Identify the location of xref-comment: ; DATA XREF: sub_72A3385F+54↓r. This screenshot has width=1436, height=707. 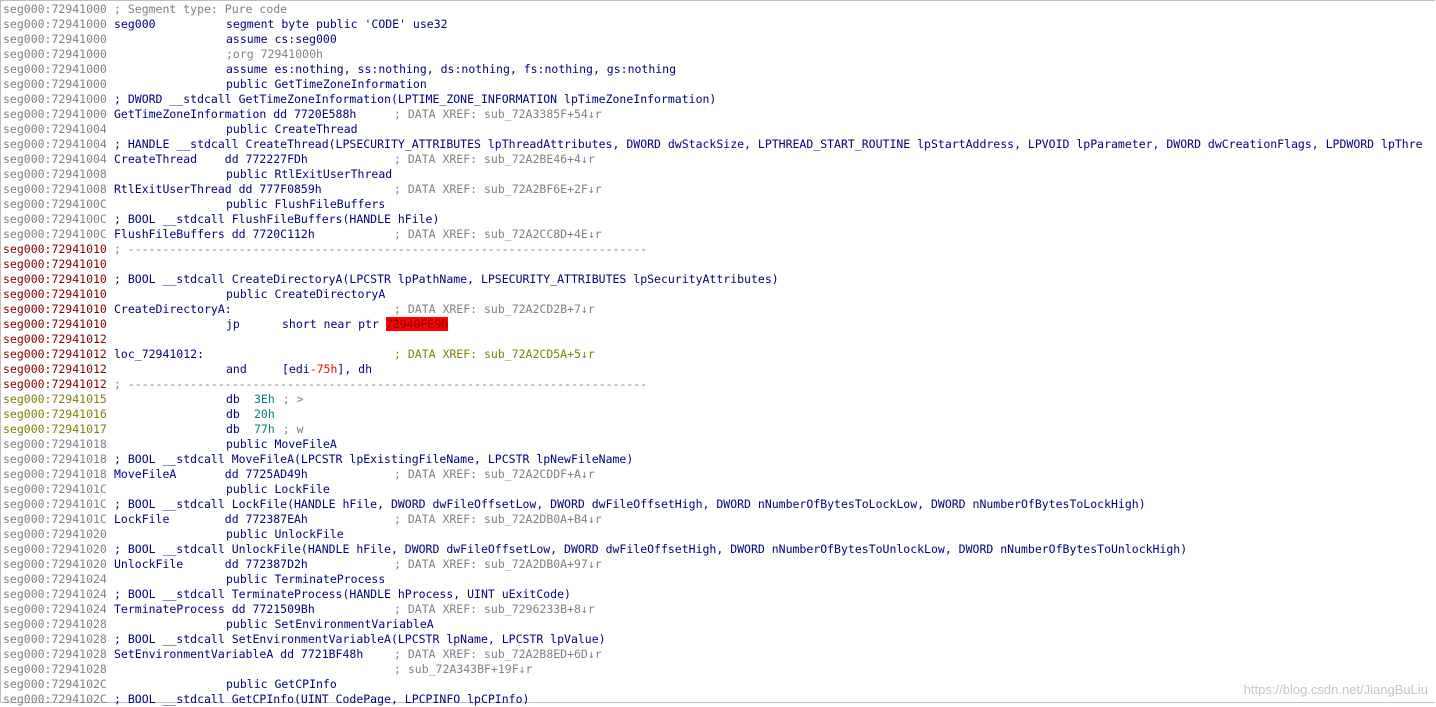
(498, 114).